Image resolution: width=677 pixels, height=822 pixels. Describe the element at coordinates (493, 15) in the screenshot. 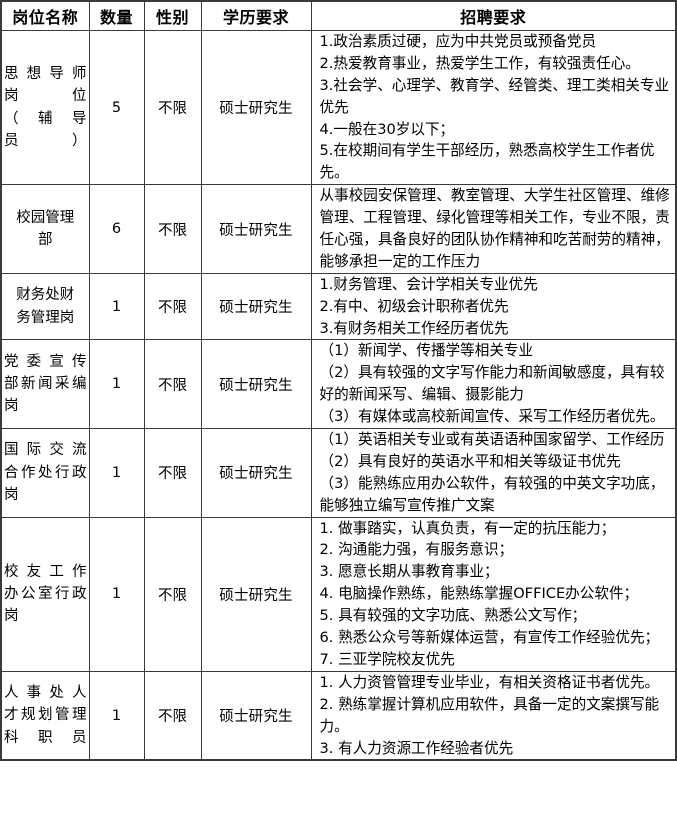

I see `column-header-requirements: 招聘要求` at that location.